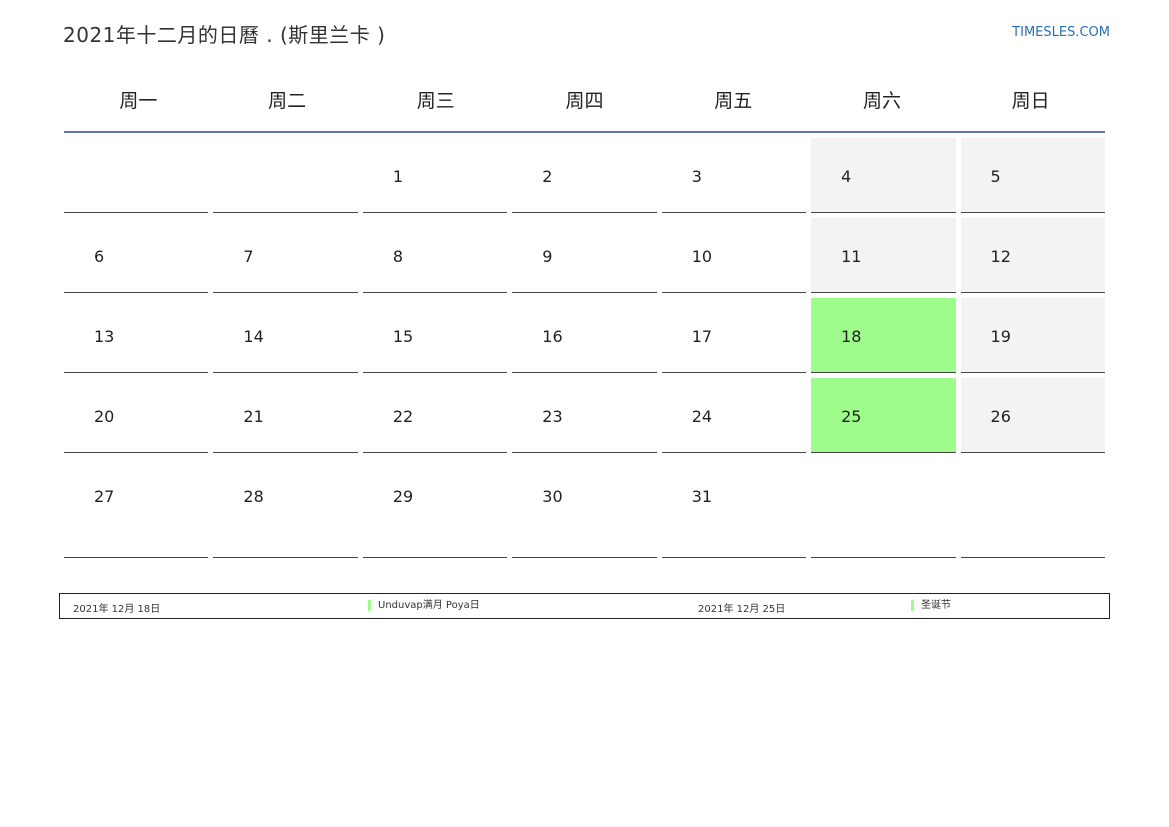 The width and height of the screenshot is (1169, 827). I want to click on holiday-date: 2021年 12月 18日, so click(117, 609).